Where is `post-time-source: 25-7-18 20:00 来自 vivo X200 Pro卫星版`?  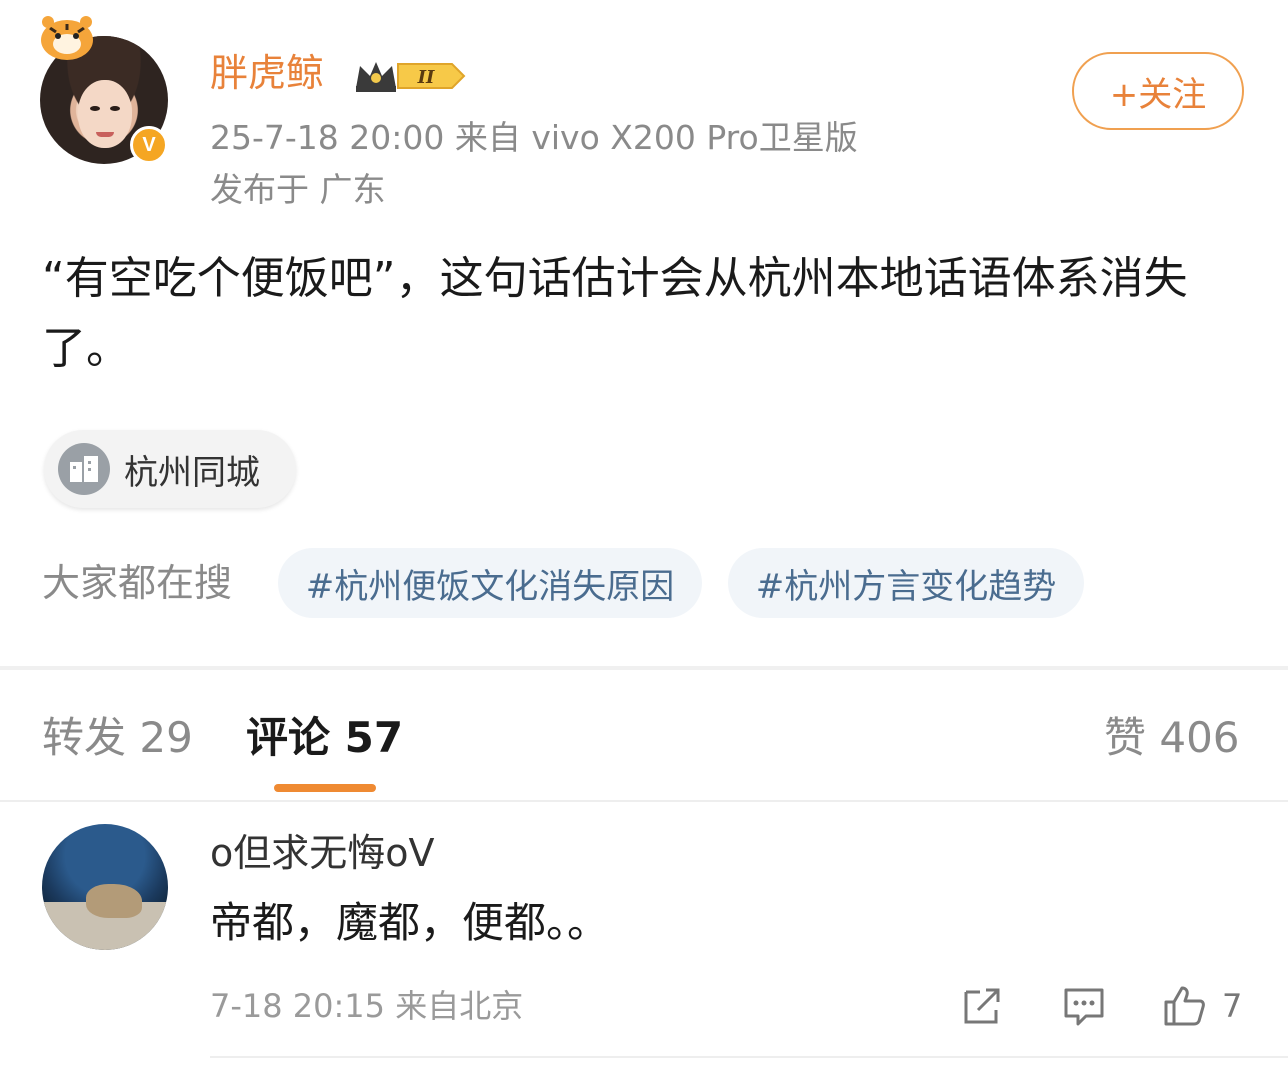 post-time-source: 25-7-18 20:00 来自 vivo X200 Pro卫星版 is located at coordinates (534, 137).